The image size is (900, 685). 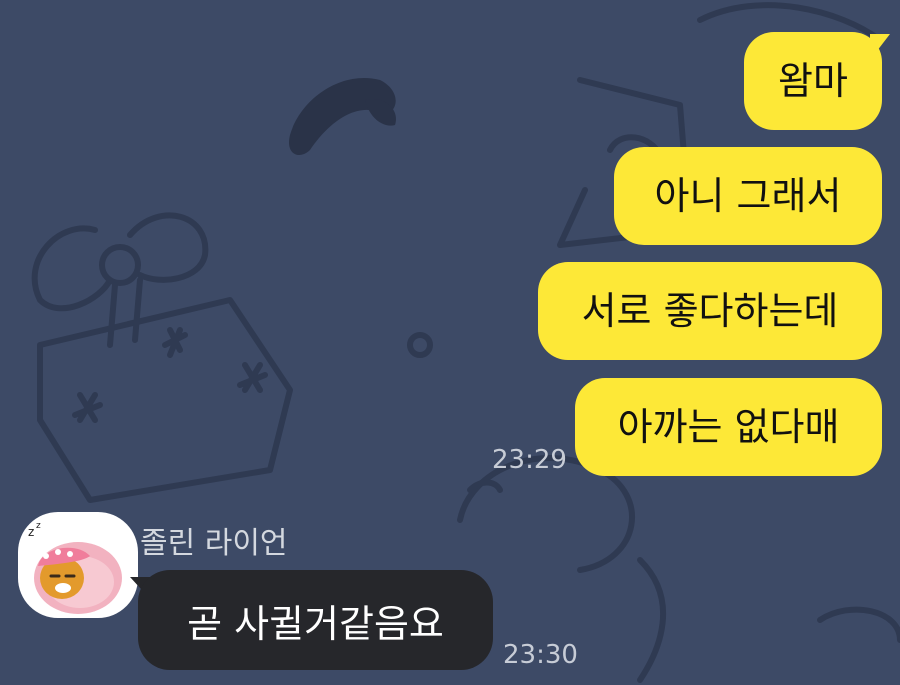 I want to click on outgoing-message: 왐마, so click(x=813, y=81).